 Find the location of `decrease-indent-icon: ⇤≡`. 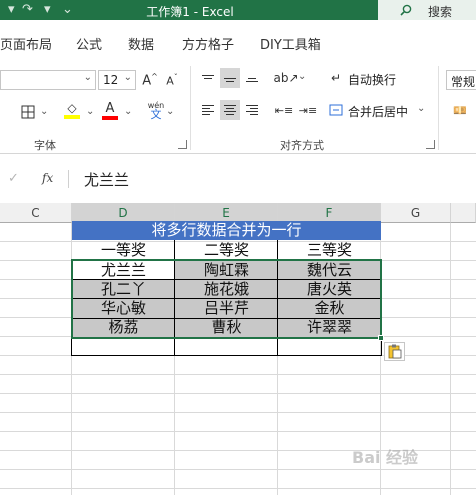

decrease-indent-icon: ⇤≡ is located at coordinates (284, 110).